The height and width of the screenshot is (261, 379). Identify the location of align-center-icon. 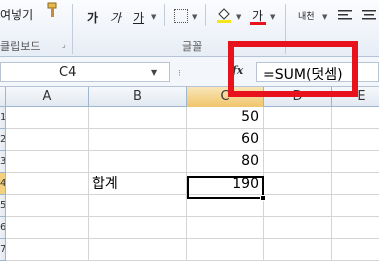
(369, 15).